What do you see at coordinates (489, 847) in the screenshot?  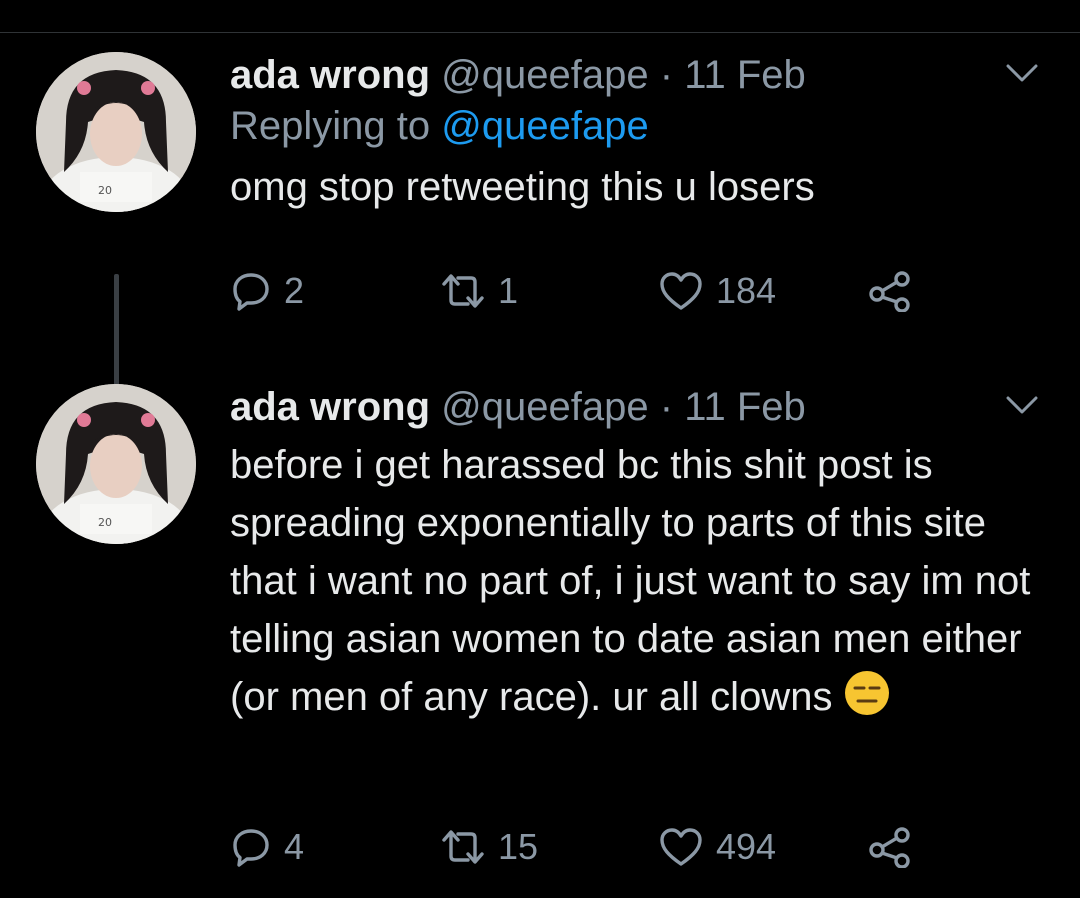 I see `retweet-button: 15` at bounding box center [489, 847].